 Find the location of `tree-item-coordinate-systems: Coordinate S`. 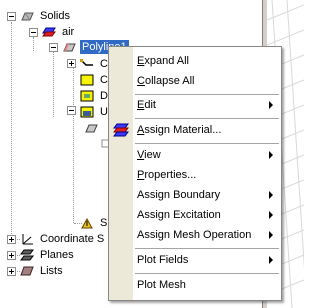

tree-item-coordinate-systems: Coordinate S is located at coordinates (62, 239).